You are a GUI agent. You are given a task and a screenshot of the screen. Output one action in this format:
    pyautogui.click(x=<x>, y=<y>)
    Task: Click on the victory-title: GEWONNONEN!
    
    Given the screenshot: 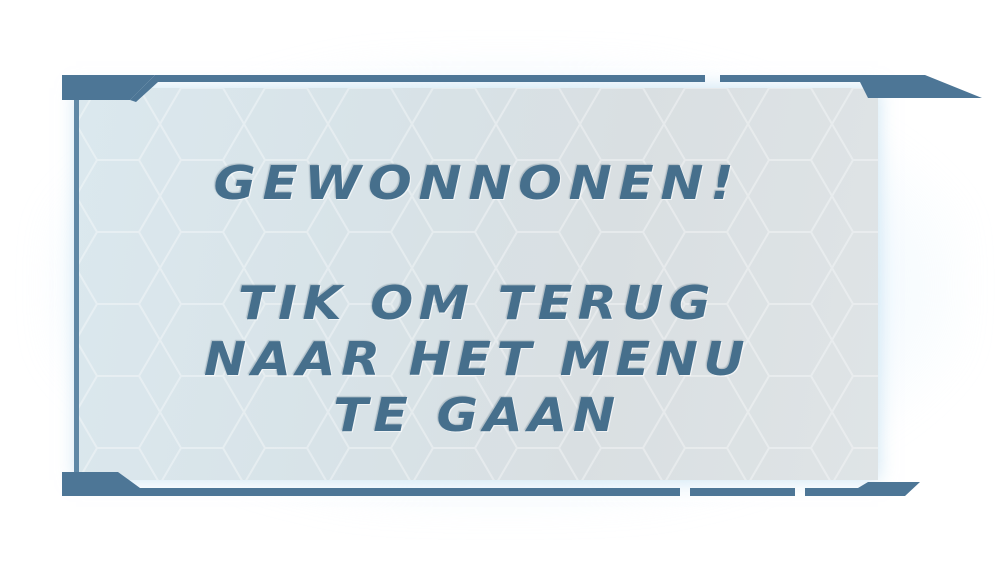 What is the action you would take?
    pyautogui.click(x=477, y=183)
    